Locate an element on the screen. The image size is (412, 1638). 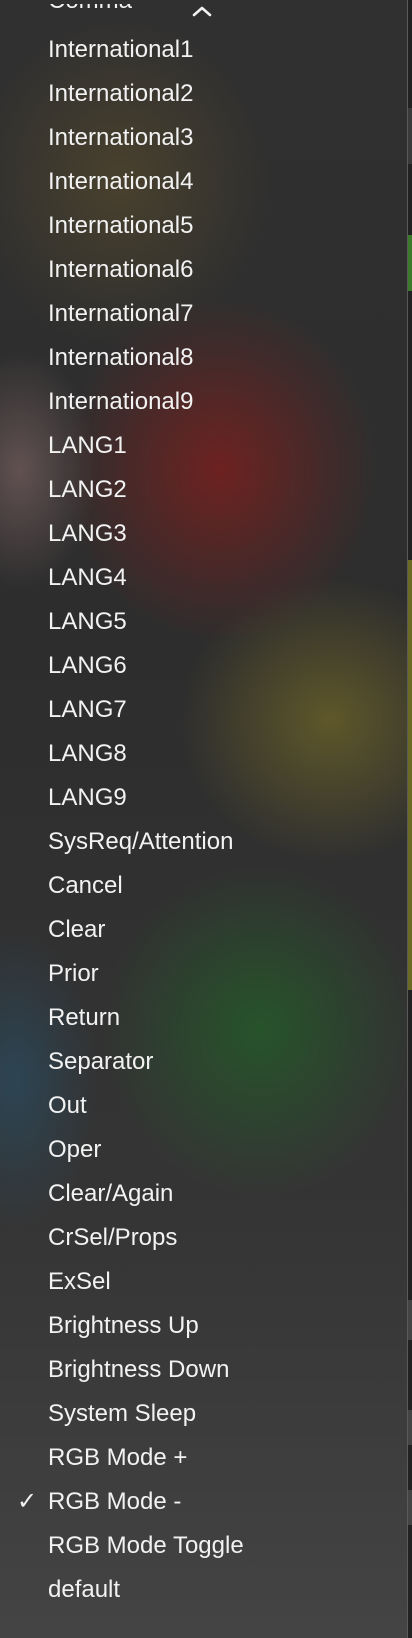
menu-item-label: default is located at coordinates (84, 1589).